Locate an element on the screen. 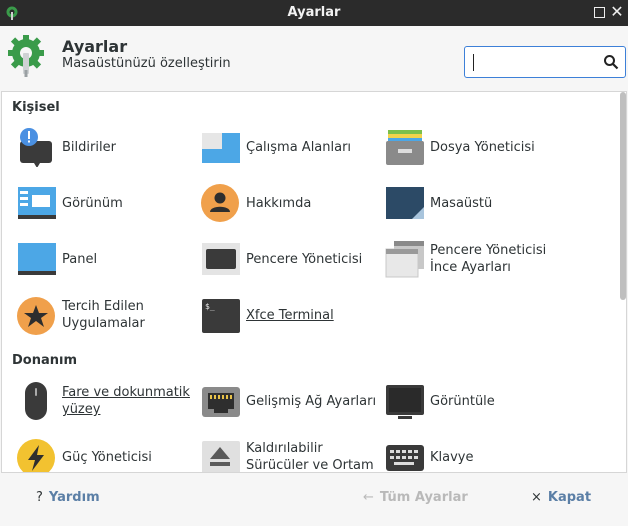  item-window-manager-tweaks: Pencere Yöneticisi İnce Ayarları is located at coordinates (472, 259).